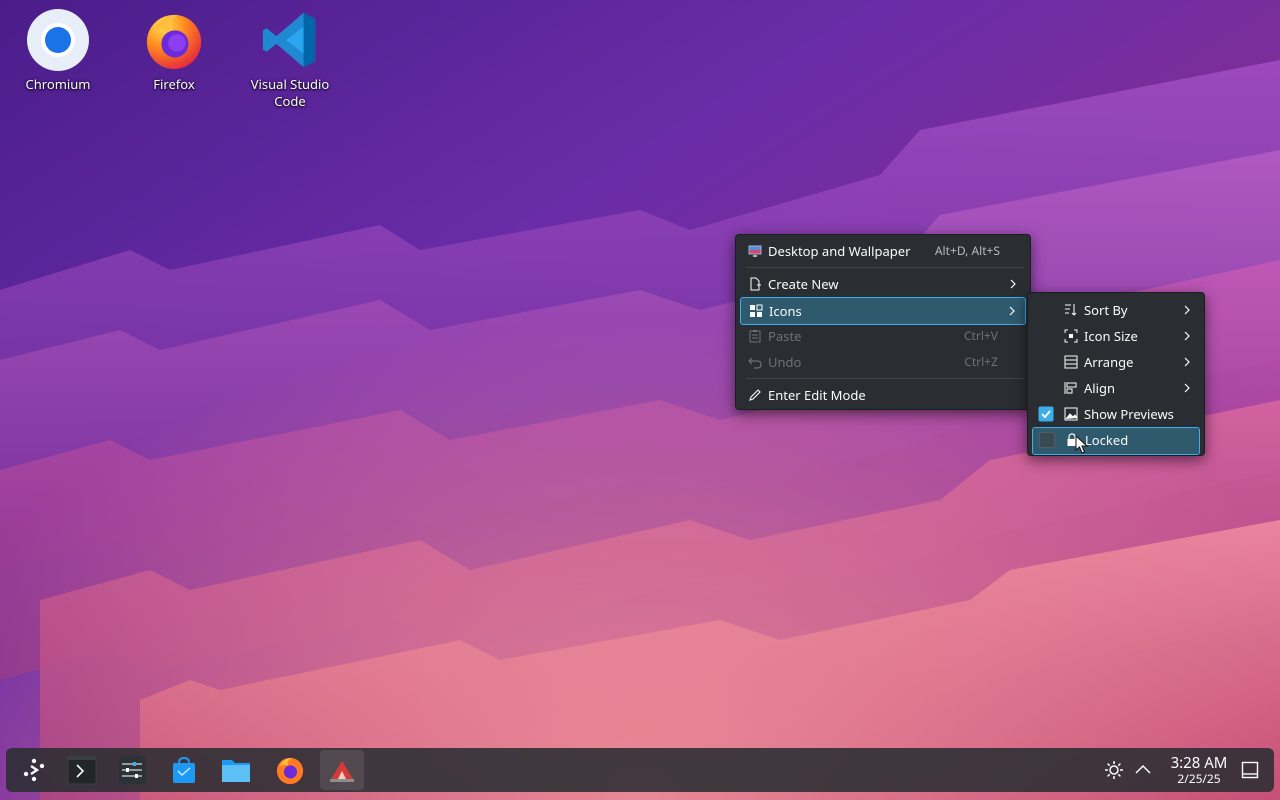 This screenshot has height=800, width=1280. I want to click on vscode-icon, so click(290, 40).